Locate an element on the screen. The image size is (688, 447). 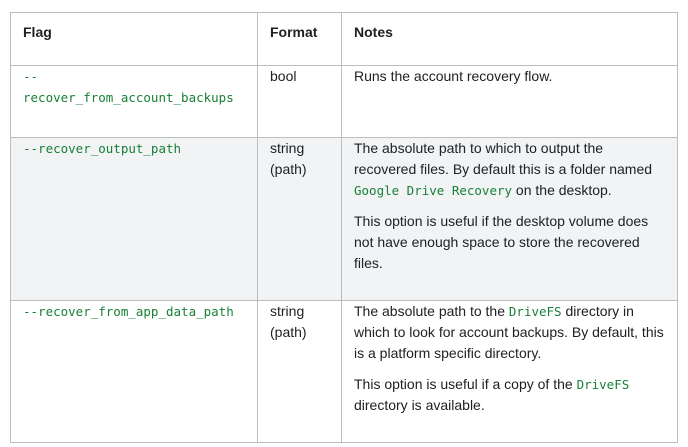
flag-cell: -- recover_from_account_backups is located at coordinates (134, 101).